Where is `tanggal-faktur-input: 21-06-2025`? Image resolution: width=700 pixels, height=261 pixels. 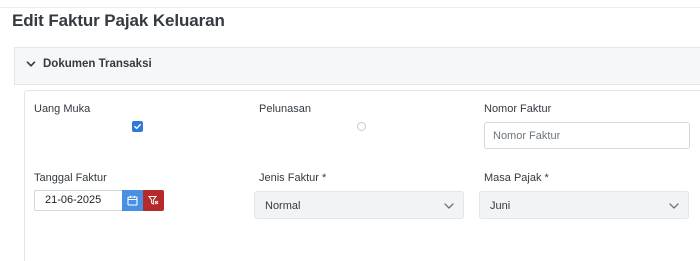
tanggal-faktur-input: 21-06-2025 is located at coordinates (78, 200).